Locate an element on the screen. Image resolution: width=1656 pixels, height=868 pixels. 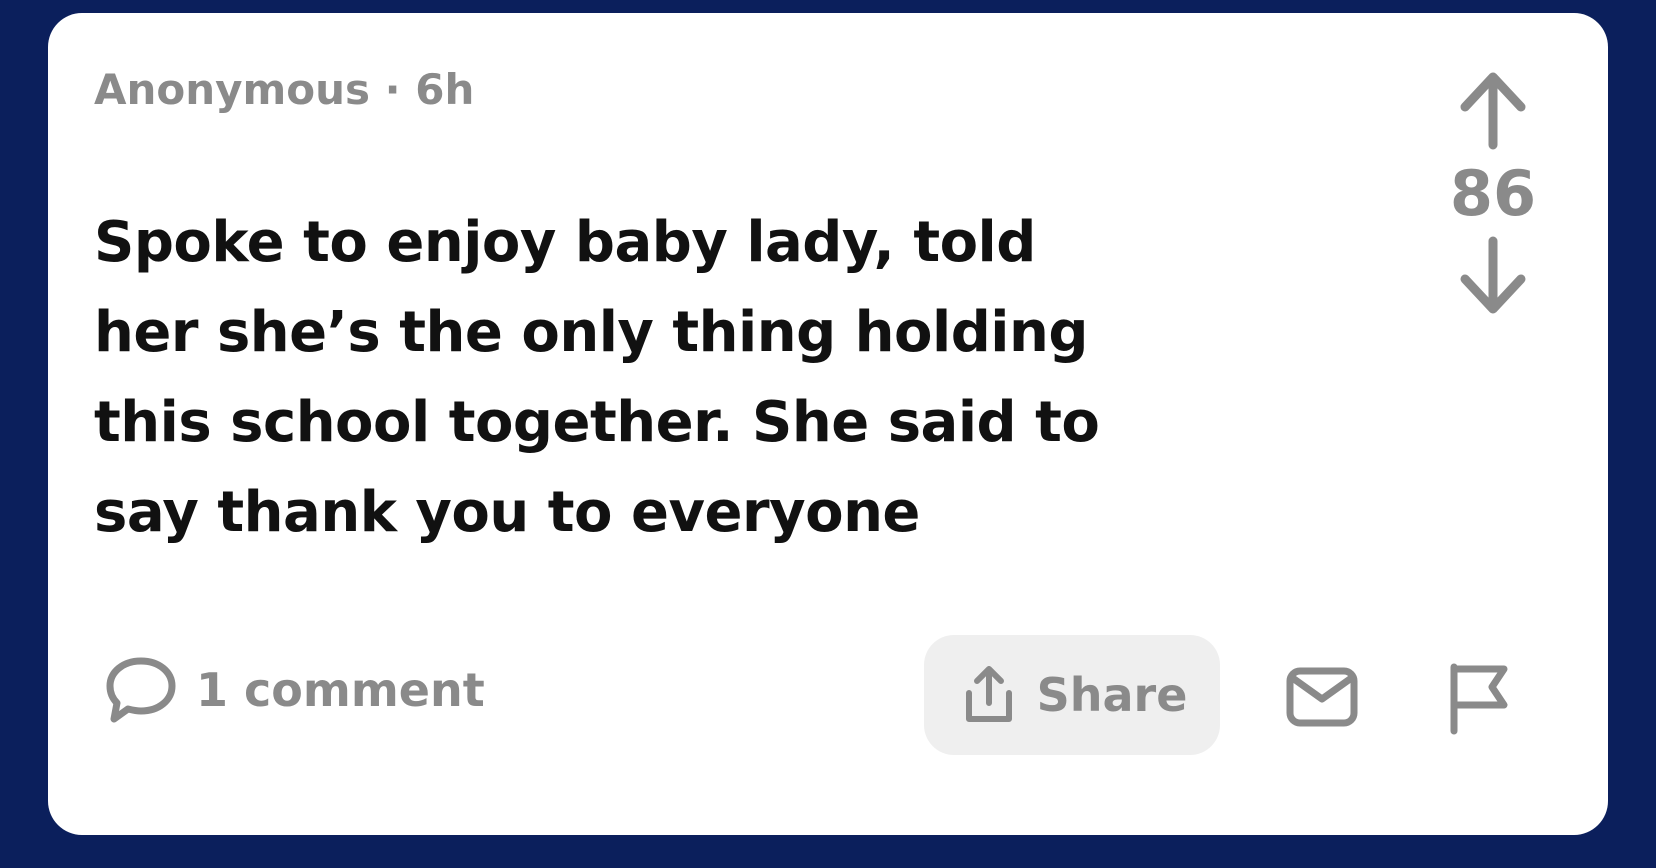
vote-panel: 86 is located at coordinates (1493, 193).